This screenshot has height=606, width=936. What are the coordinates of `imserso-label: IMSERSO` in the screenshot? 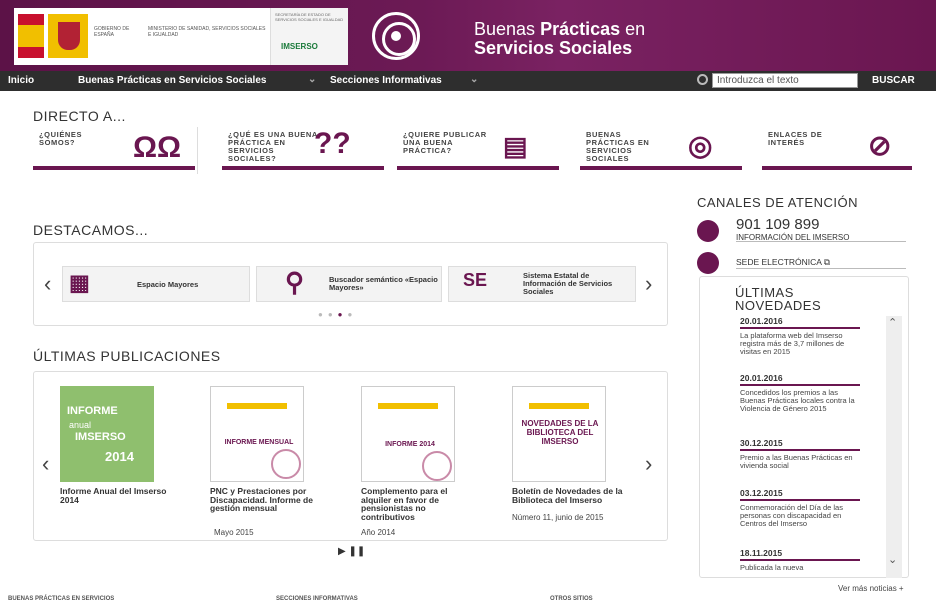 It's located at (299, 46).